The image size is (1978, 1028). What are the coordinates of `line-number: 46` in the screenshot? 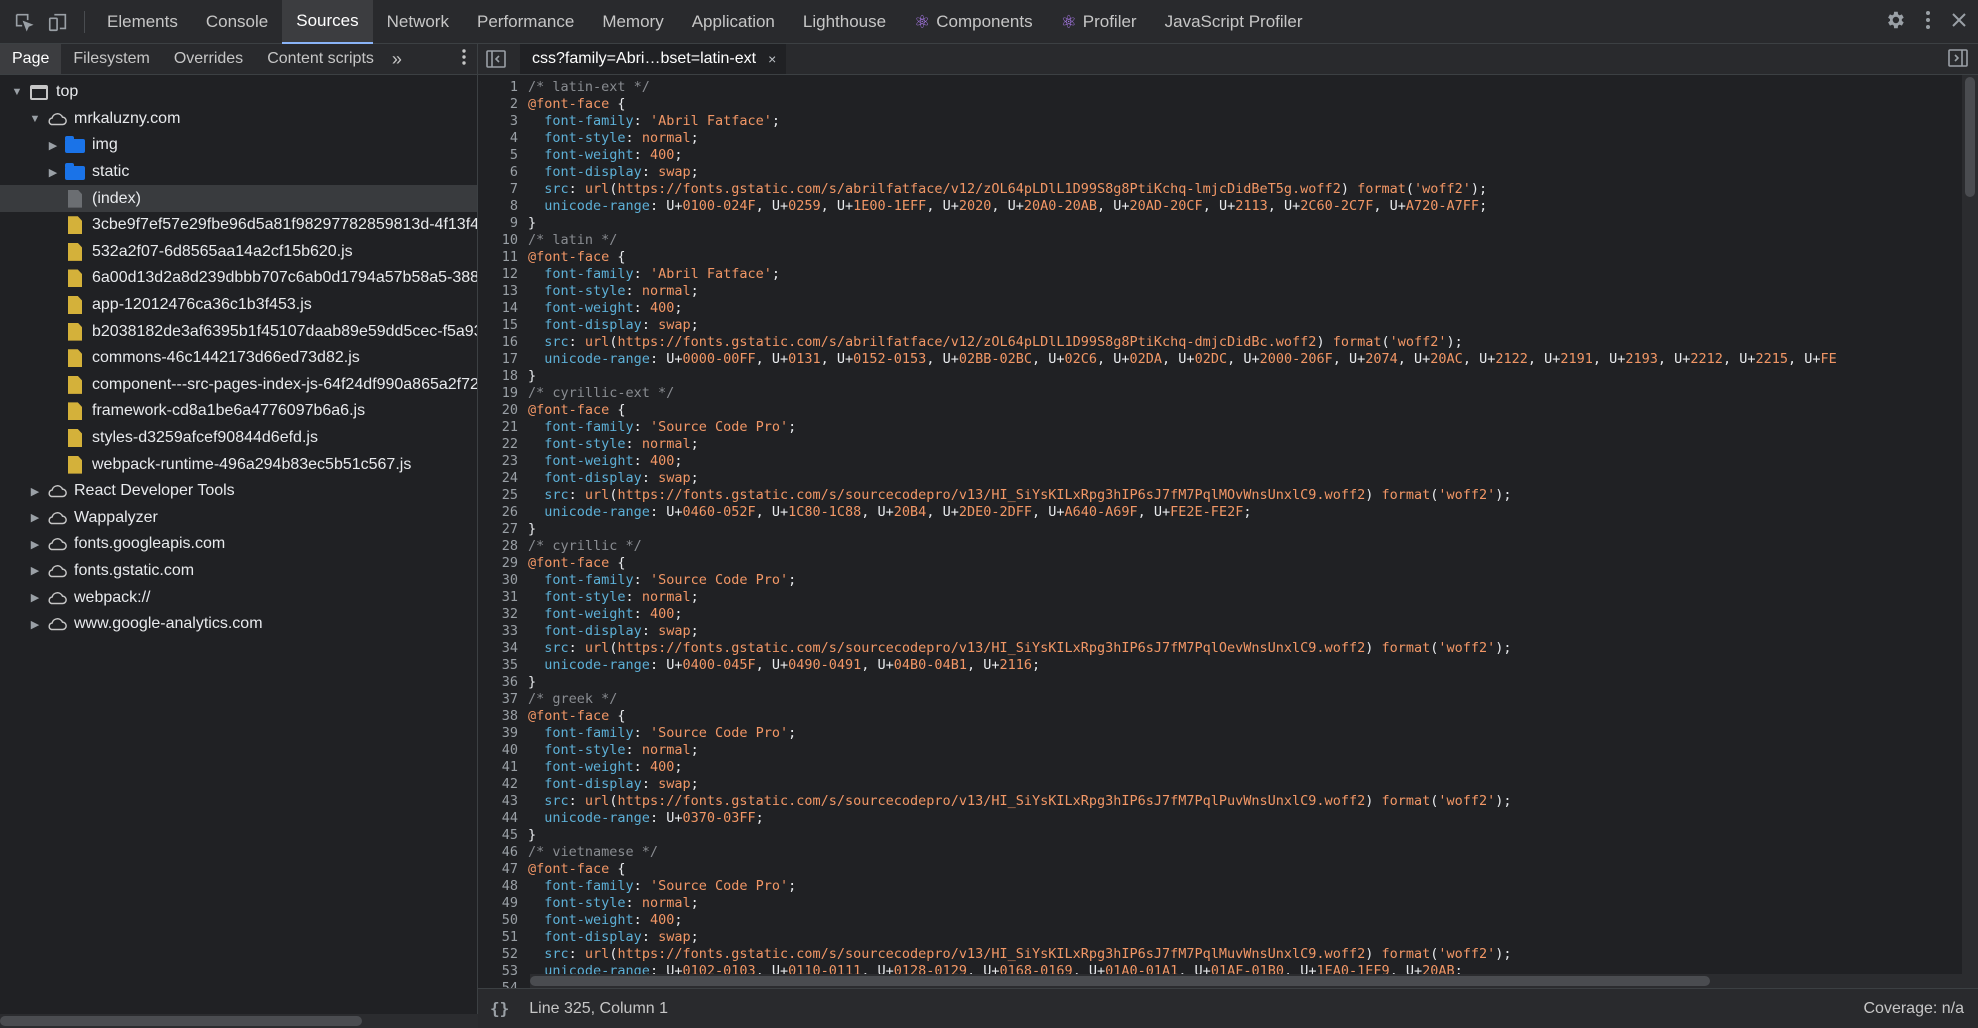 It's located at (503, 852).